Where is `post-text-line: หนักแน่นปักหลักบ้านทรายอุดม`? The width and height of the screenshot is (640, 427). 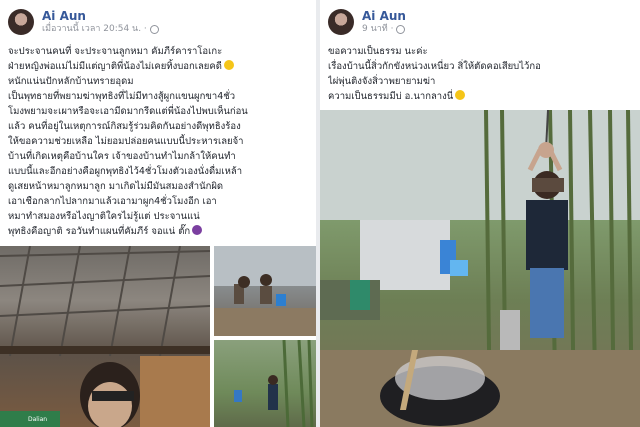 post-text-line: หนักแน่นปักหลักบ้านทรายอุดม is located at coordinates (71, 81).